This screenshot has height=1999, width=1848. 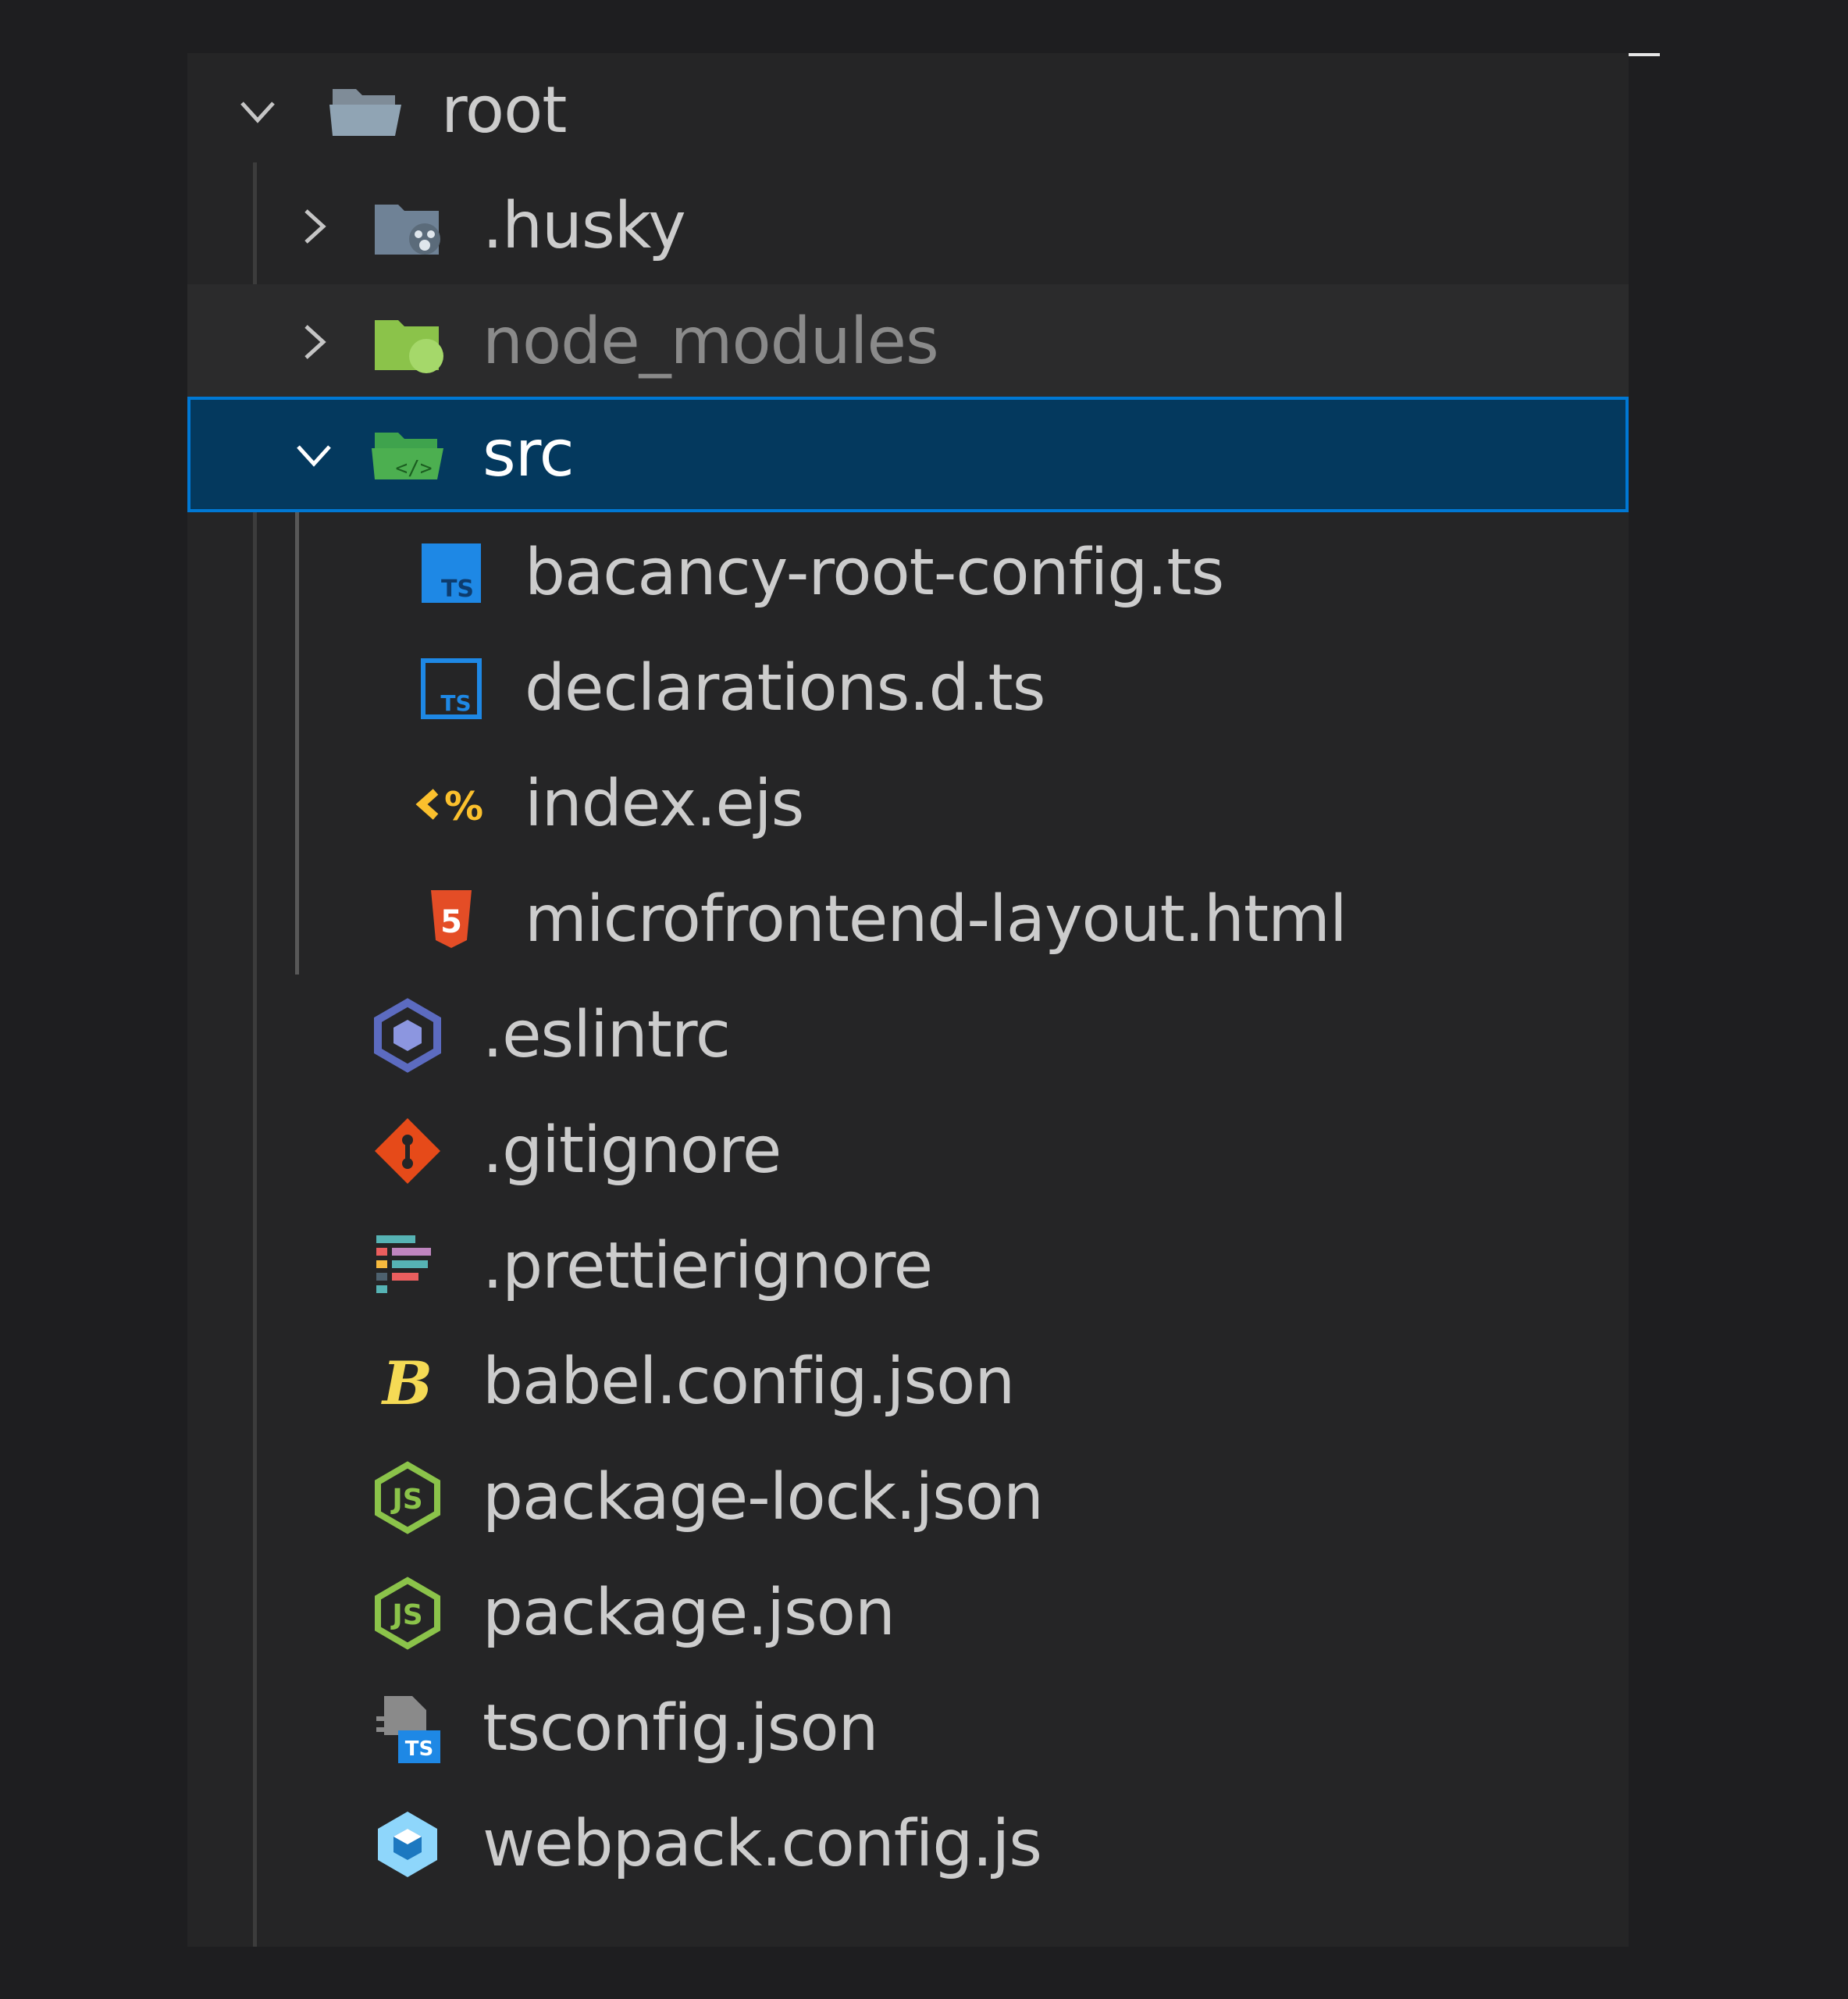 What do you see at coordinates (365, 111) in the screenshot?
I see `folder-open-icon` at bounding box center [365, 111].